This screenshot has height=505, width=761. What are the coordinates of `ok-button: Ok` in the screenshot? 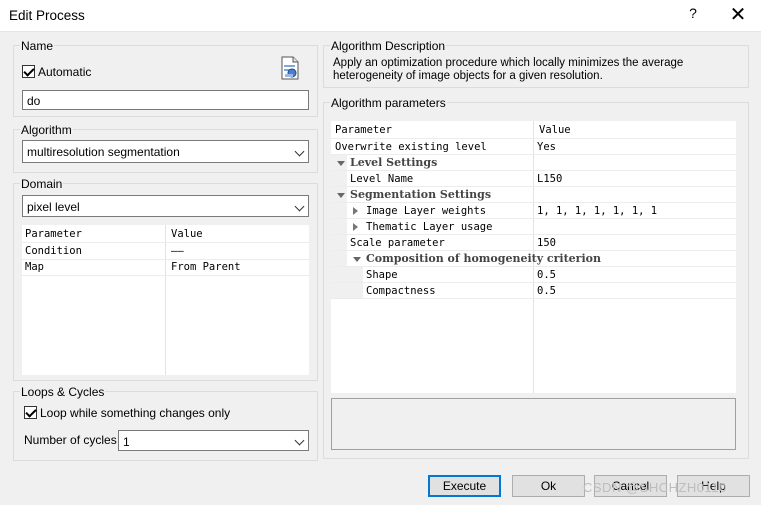 It's located at (548, 486).